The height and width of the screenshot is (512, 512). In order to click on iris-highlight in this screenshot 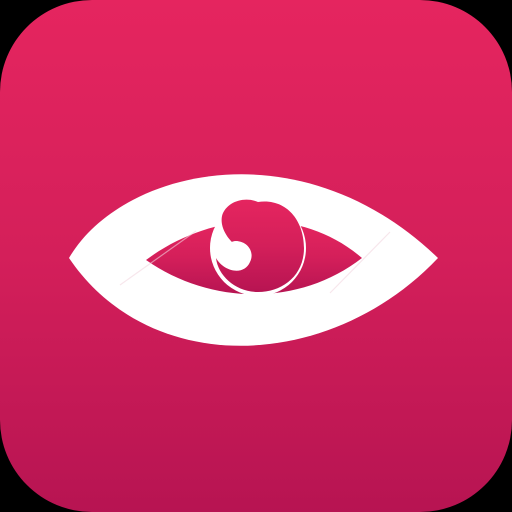, I will do `click(236, 250)`.